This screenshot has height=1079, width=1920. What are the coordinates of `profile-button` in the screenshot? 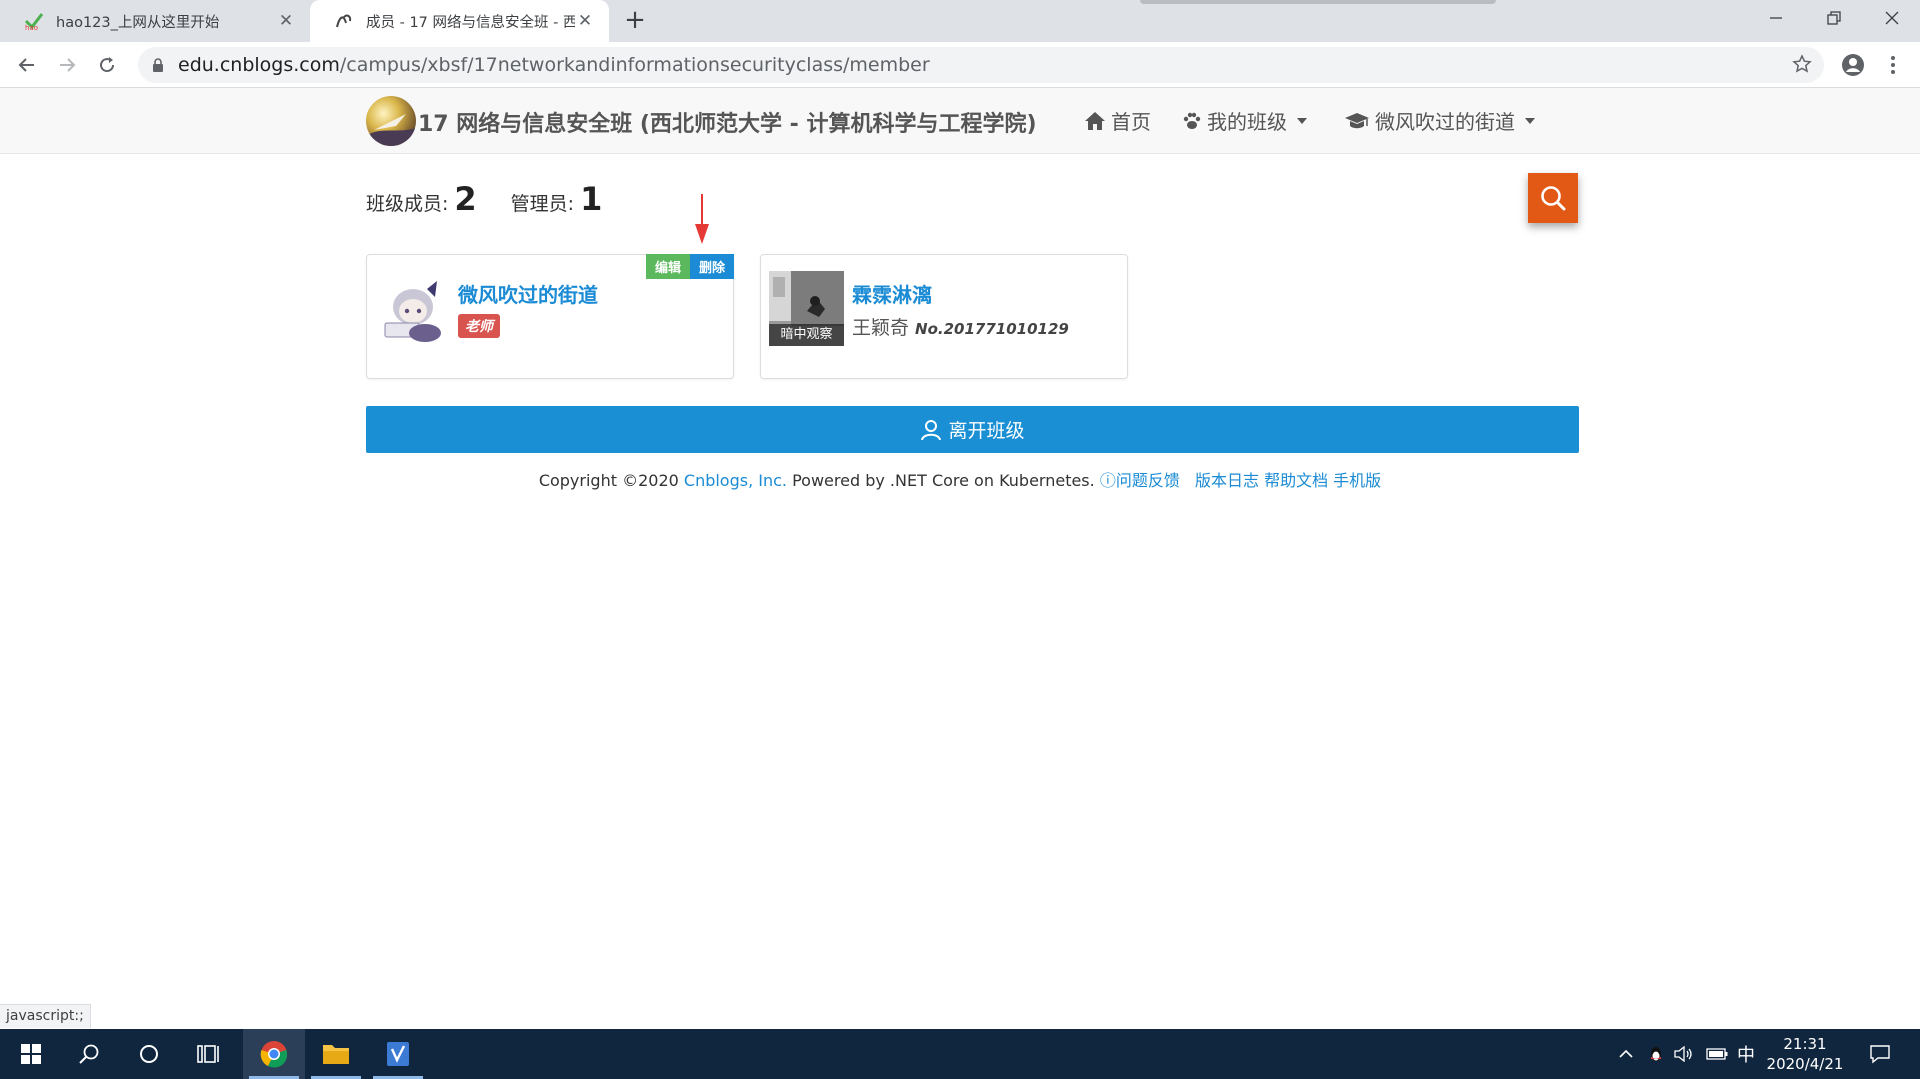 It's located at (1853, 65).